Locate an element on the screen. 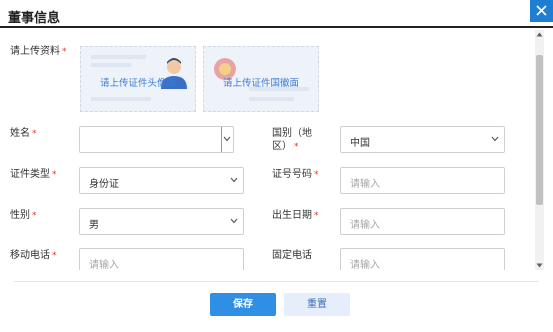 This screenshot has height=332, width=553. birth-date-placeholder: 请输入 is located at coordinates (365, 225).